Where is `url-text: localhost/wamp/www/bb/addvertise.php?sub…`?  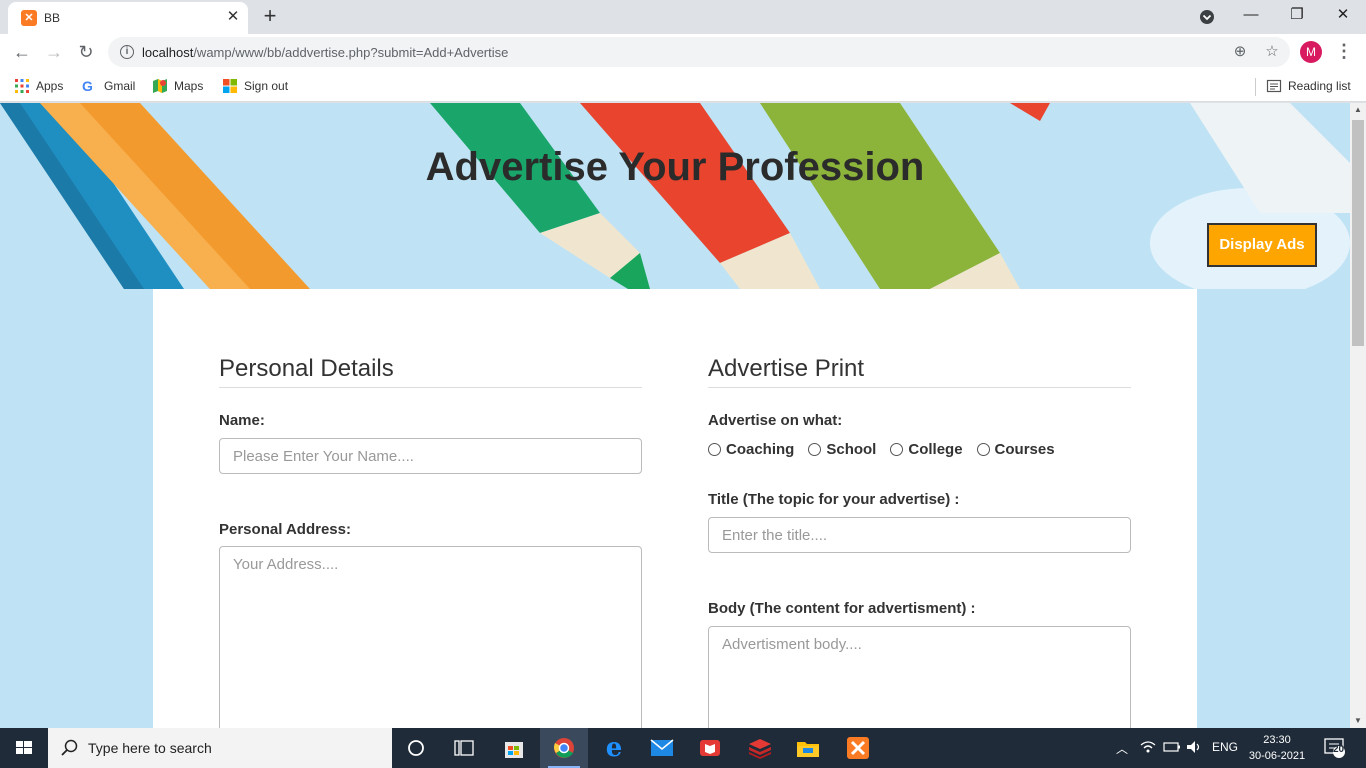 url-text: localhost/wamp/www/bb/addvertise.php?sub… is located at coordinates (325, 52).